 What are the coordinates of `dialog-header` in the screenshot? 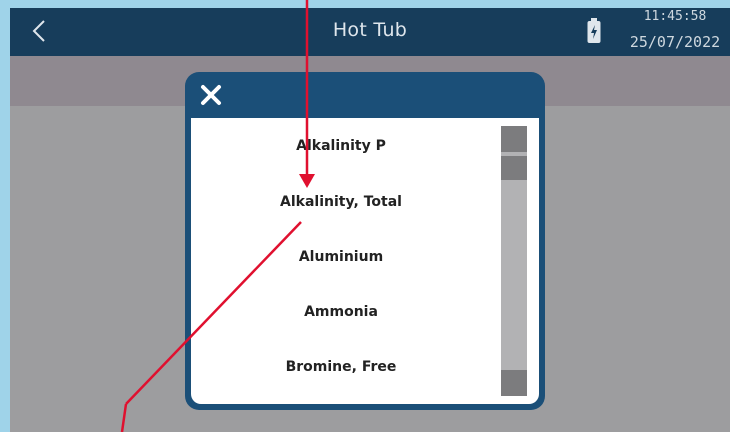 It's located at (365, 95).